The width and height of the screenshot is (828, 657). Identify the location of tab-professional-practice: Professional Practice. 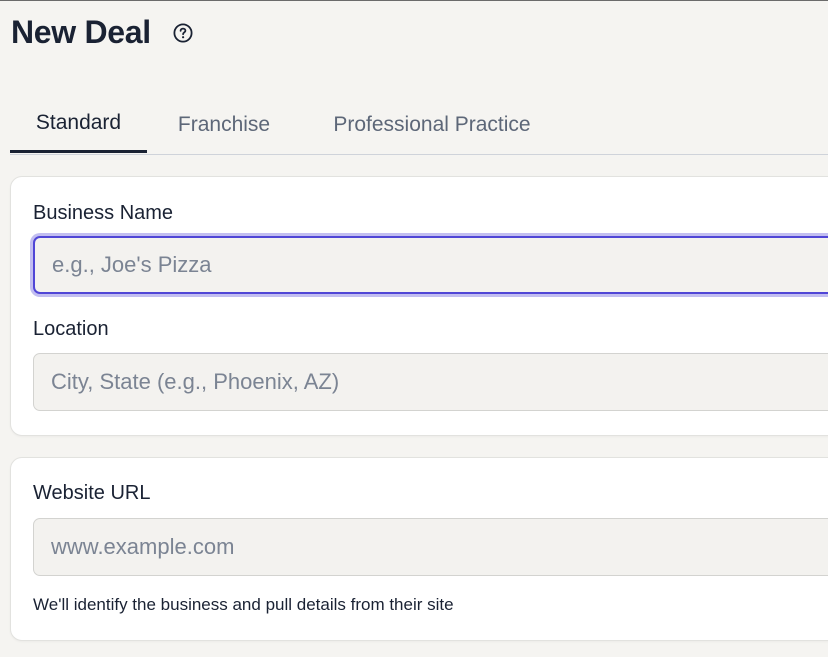
(432, 124).